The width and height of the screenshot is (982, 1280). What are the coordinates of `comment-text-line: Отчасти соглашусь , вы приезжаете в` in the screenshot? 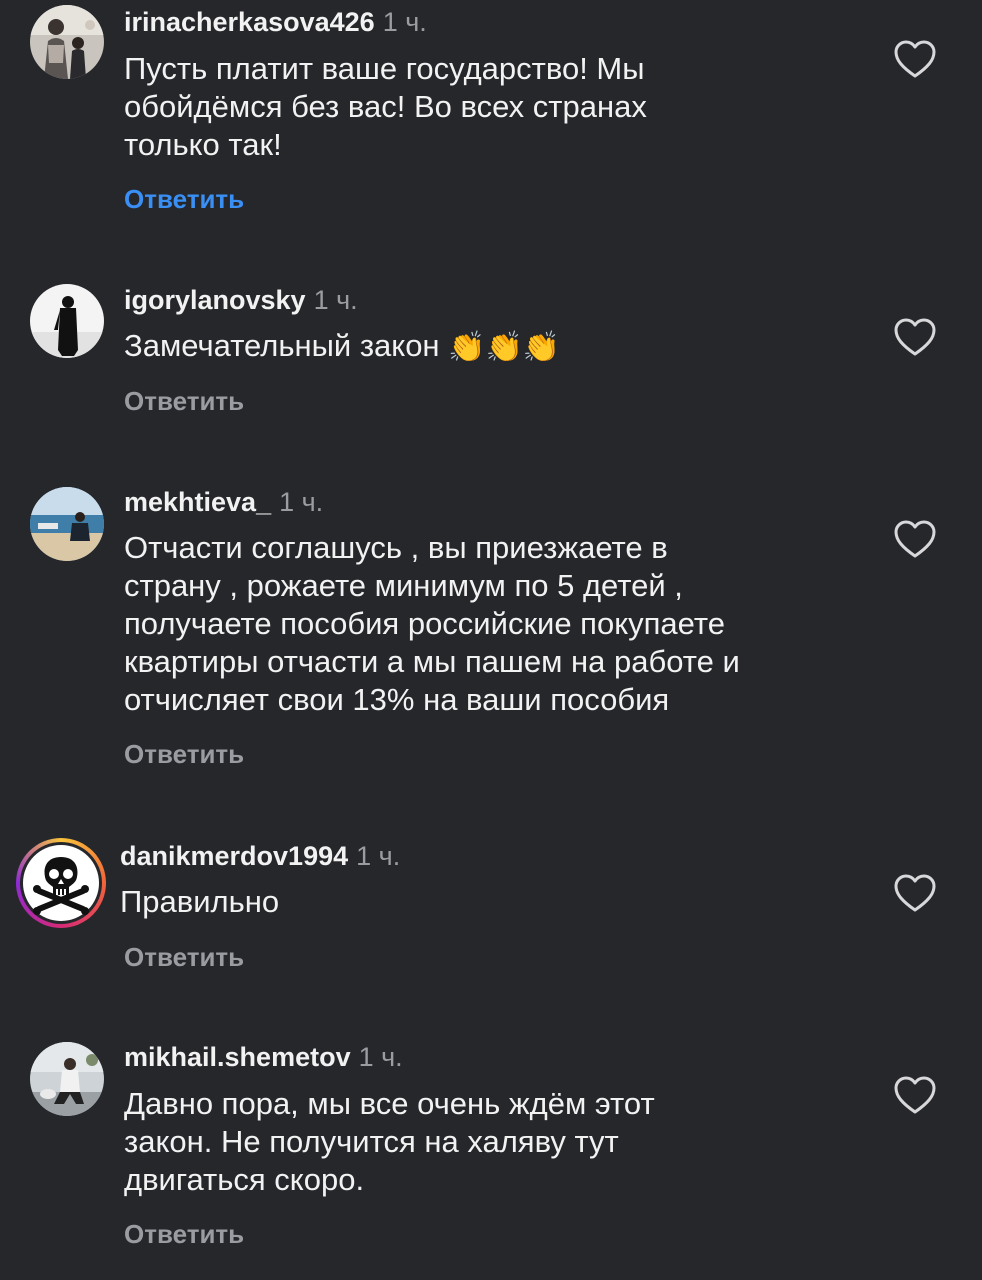 It's located at (396, 547).